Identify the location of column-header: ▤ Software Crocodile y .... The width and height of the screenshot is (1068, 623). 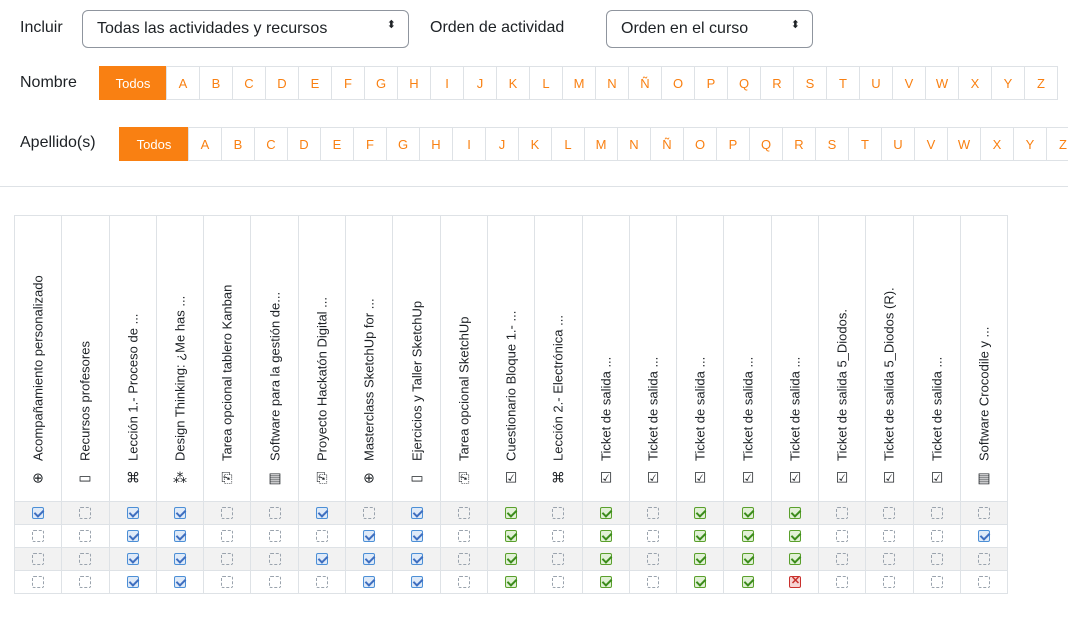
(984, 358).